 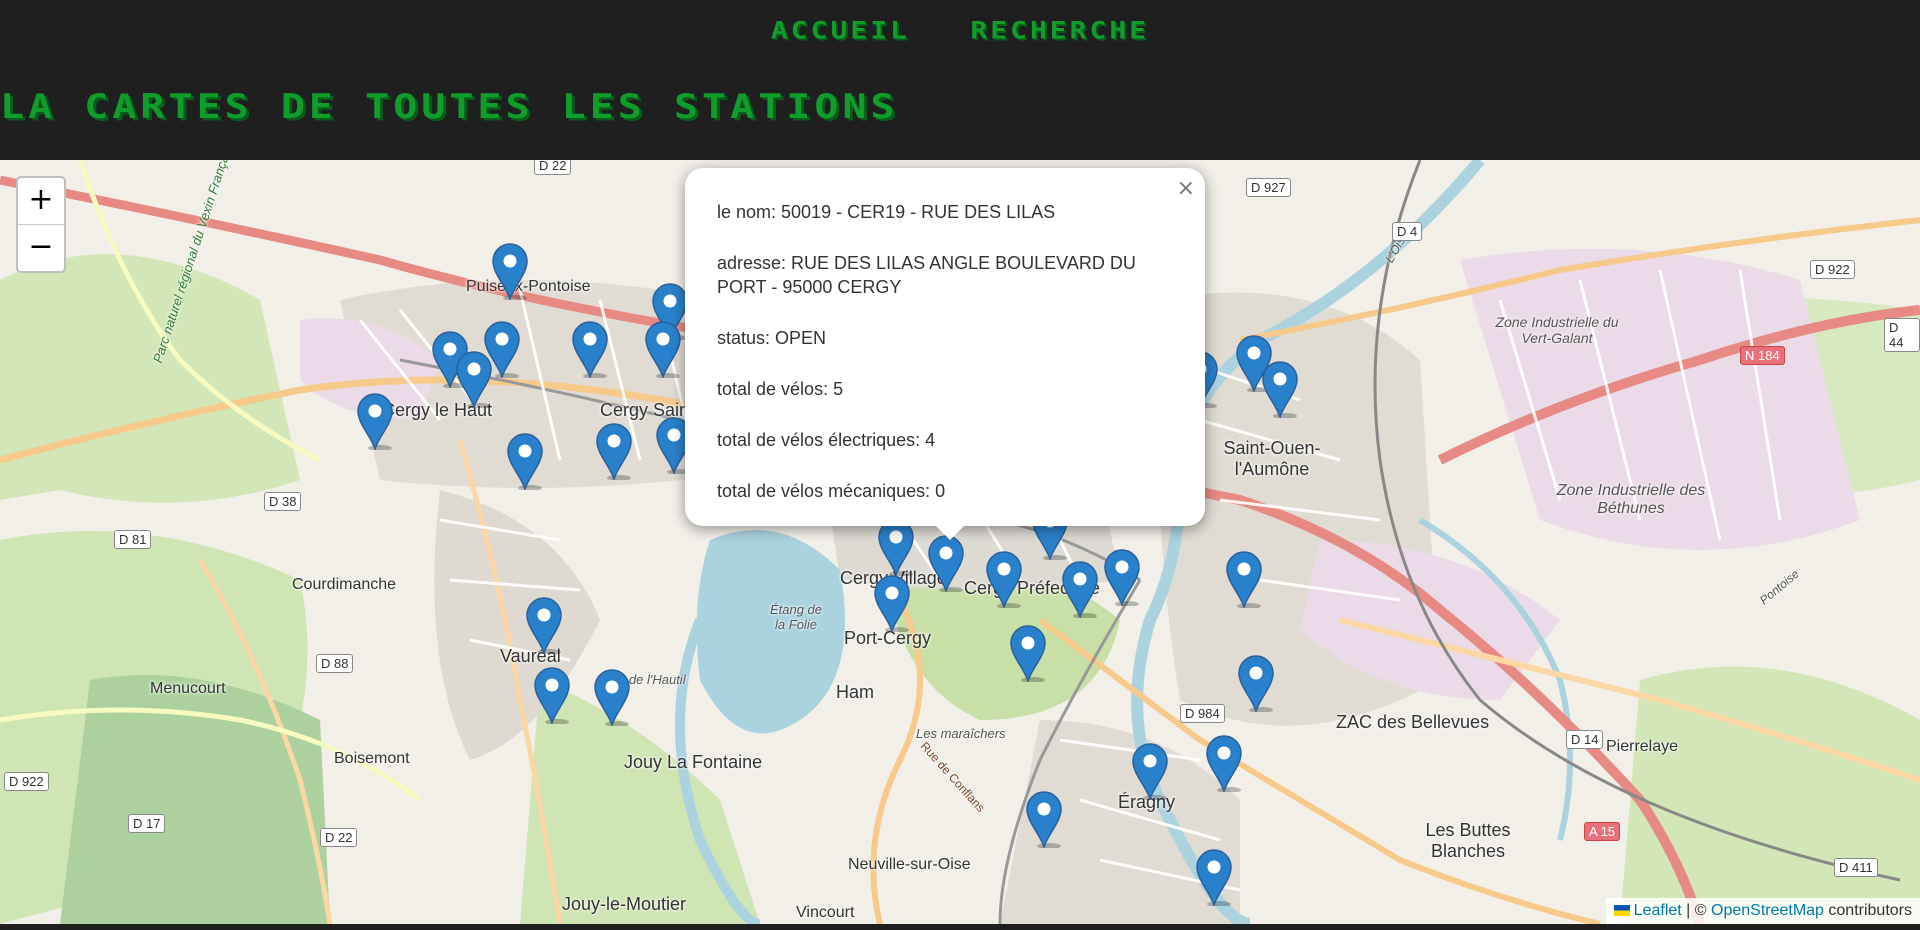 I want to click on map-label: Étang de la Folie, so click(x=796, y=617).